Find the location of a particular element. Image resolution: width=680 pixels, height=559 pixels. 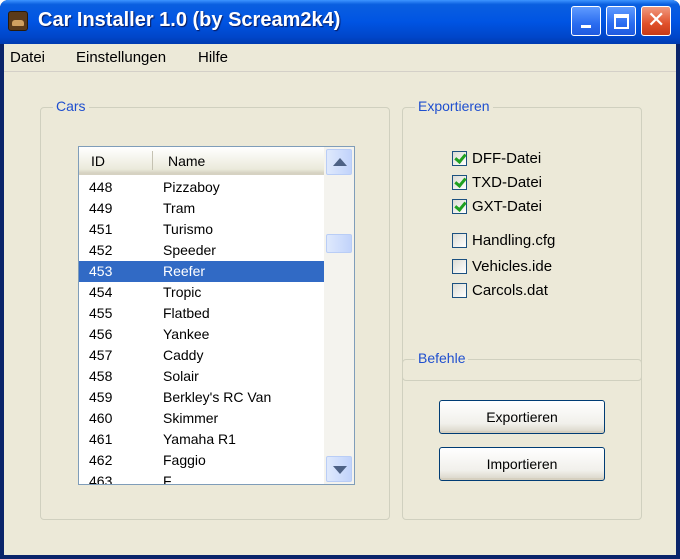

checkbox-handling-cfg is located at coordinates (459, 240).